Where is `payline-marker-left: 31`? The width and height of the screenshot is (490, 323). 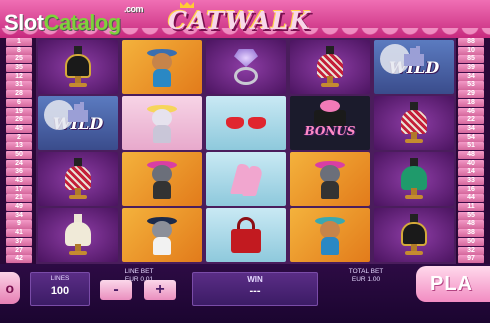
payline-marker-left: 31 is located at coordinates (19, 85).